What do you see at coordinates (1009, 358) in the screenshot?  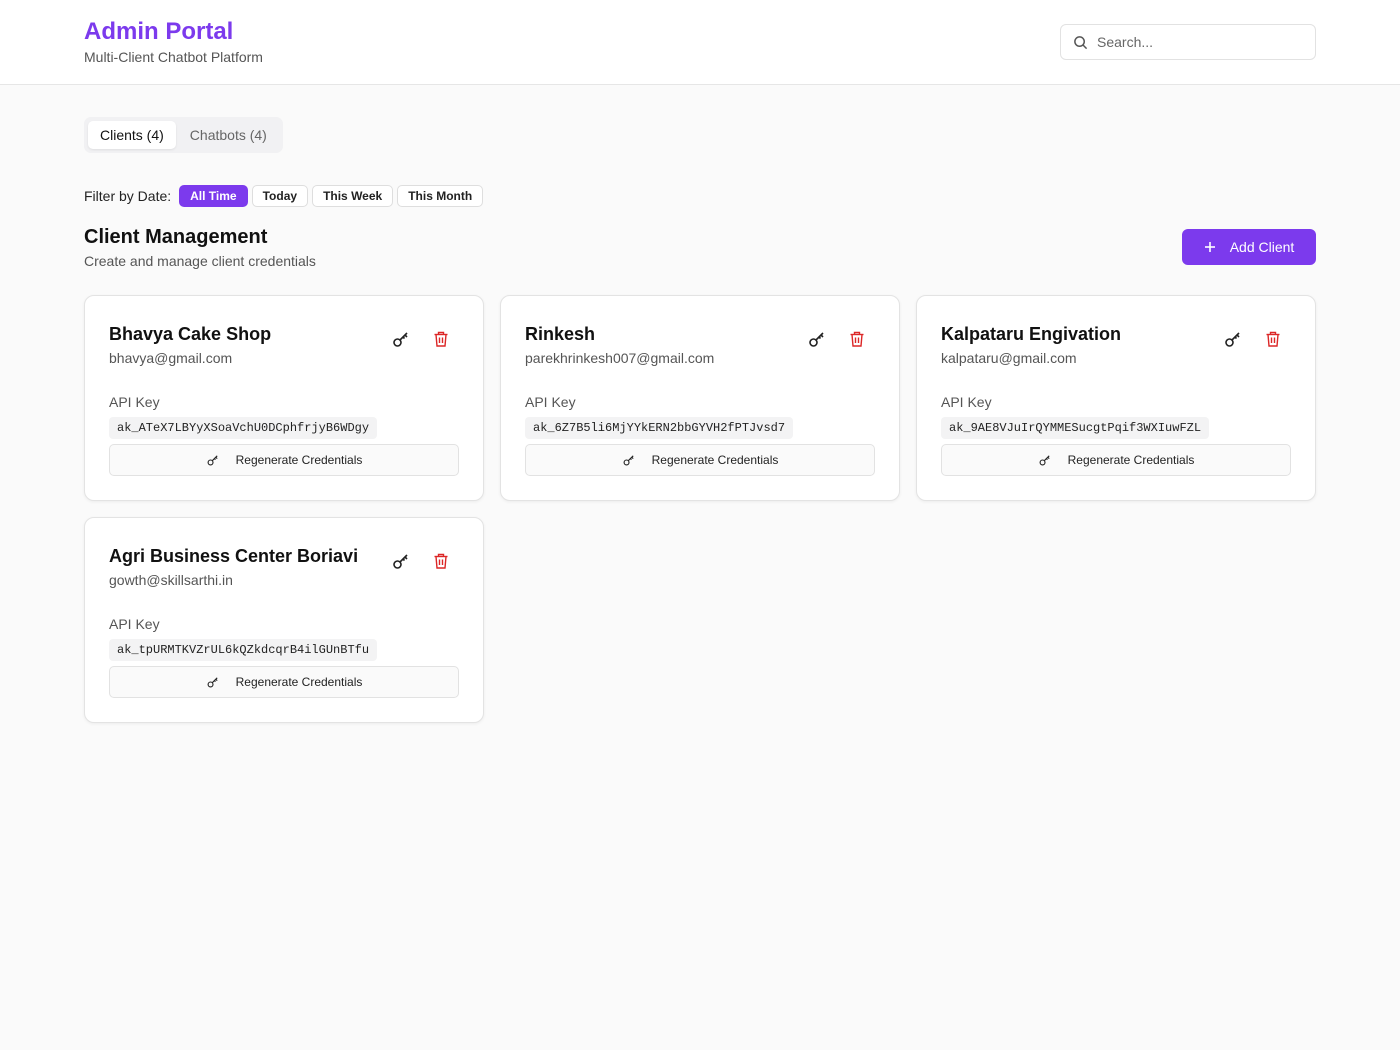 I see `client-email: kalpataru@gmail.com` at bounding box center [1009, 358].